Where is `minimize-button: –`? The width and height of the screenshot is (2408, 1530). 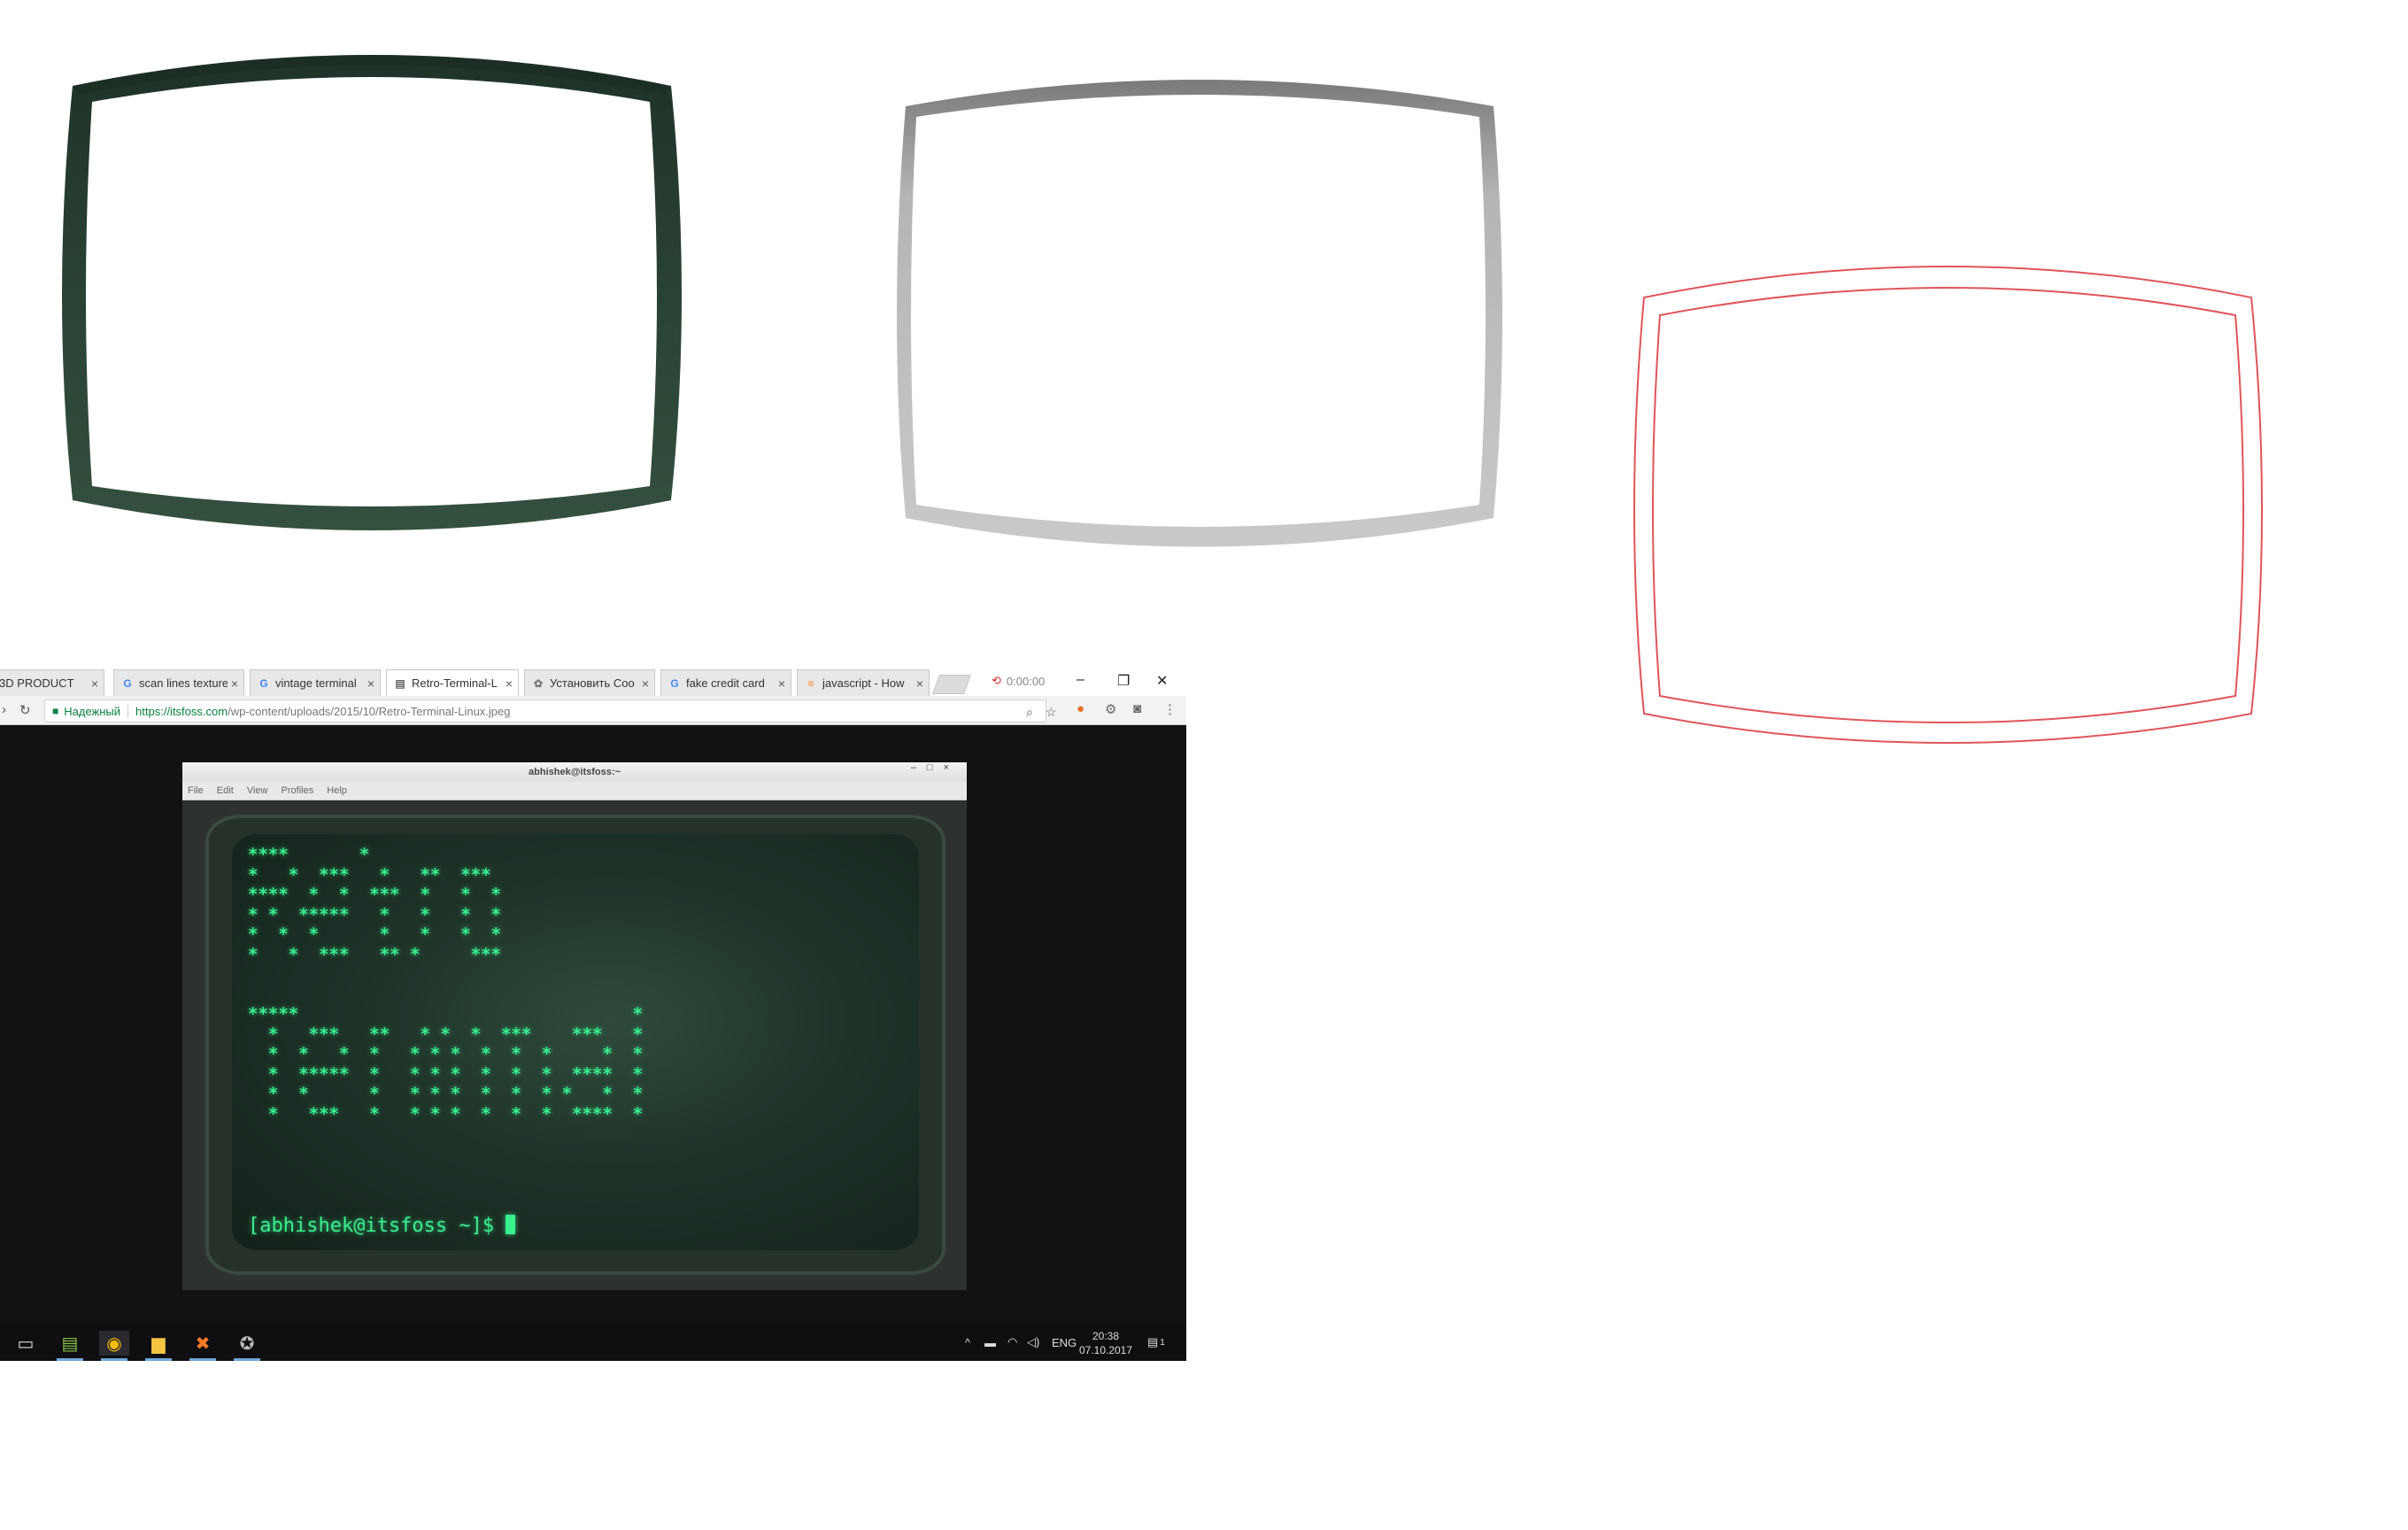
minimize-button: – is located at coordinates (1080, 680).